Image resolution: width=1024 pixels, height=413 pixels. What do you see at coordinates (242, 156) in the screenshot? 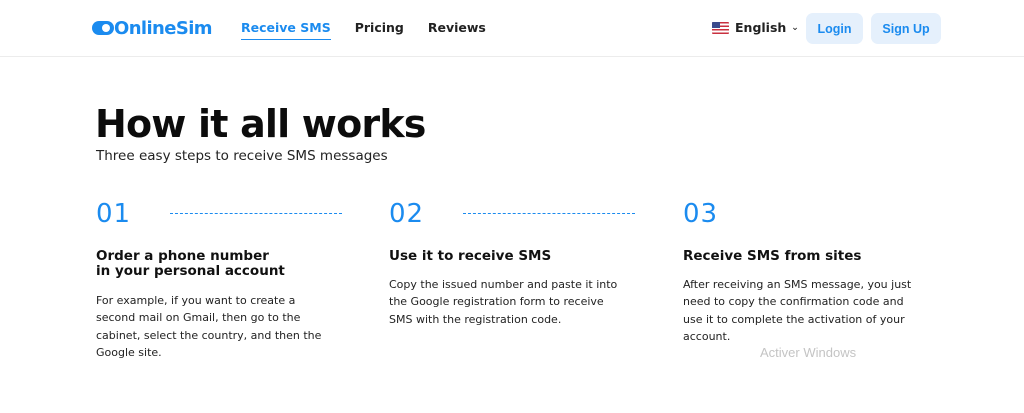
I see `page-subtitle: Three easy steps to receive SMS messages` at bounding box center [242, 156].